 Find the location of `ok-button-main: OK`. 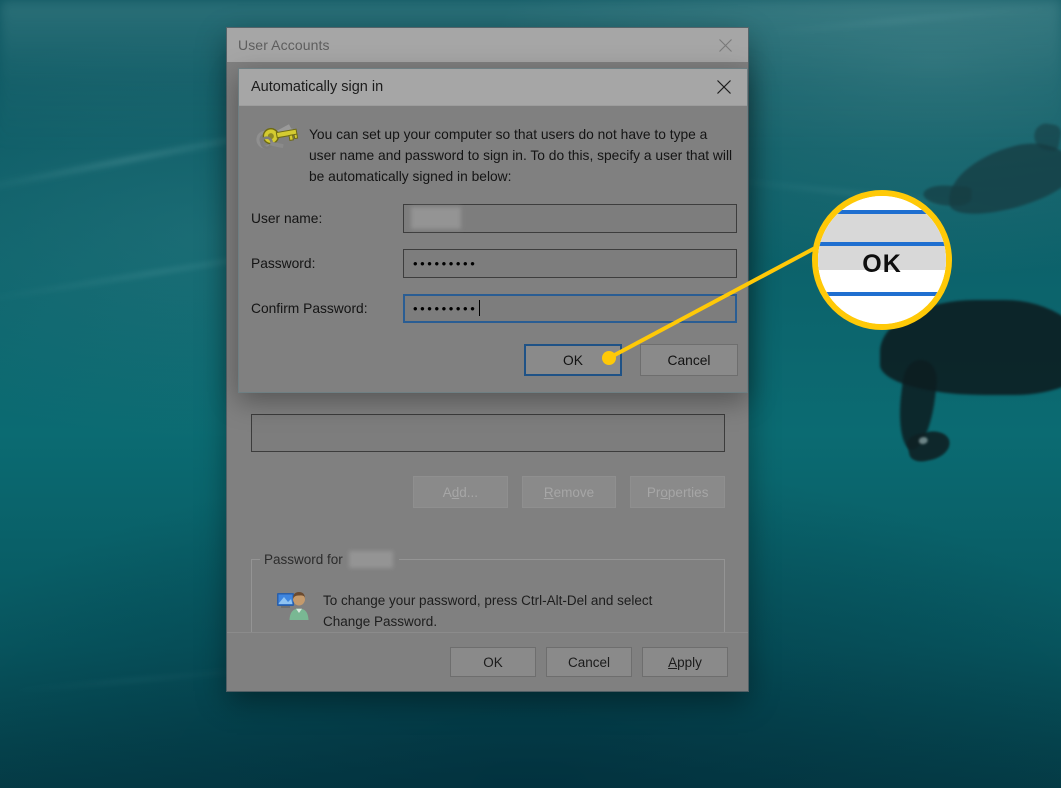

ok-button-main: OK is located at coordinates (493, 662).